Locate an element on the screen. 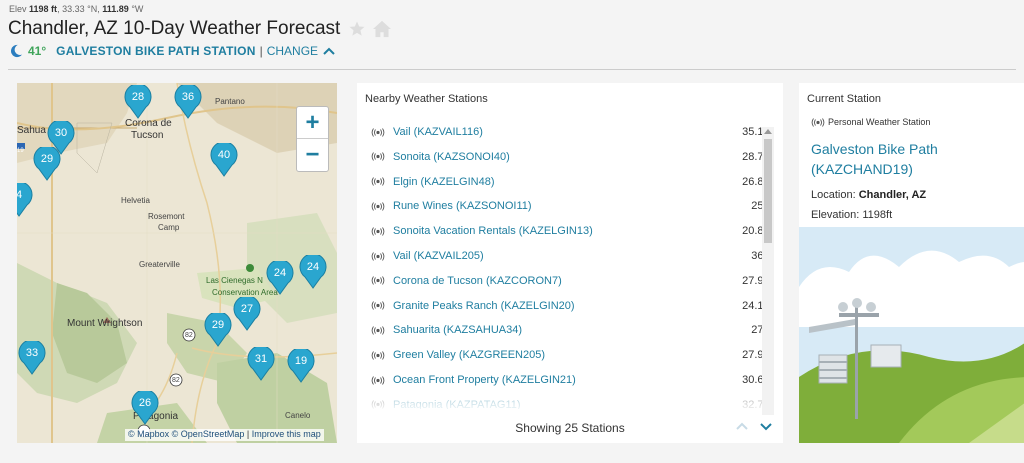 The width and height of the screenshot is (1024, 463). station-row: Sonoita (KAZSONOI40) 28.7 ° is located at coordinates (571, 157).